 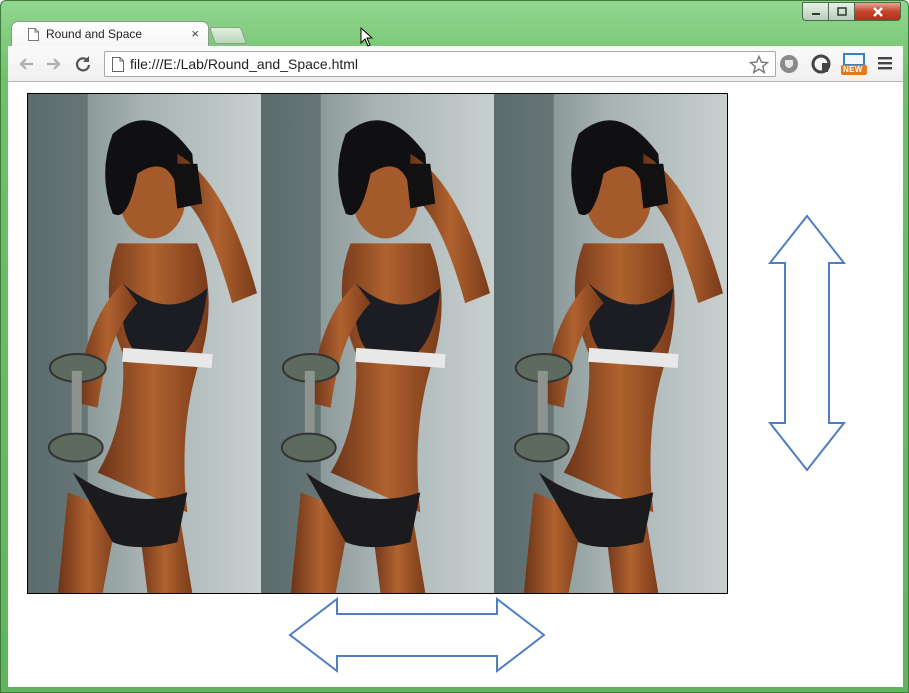 I want to click on tab-title: Round and Space, so click(x=94, y=34).